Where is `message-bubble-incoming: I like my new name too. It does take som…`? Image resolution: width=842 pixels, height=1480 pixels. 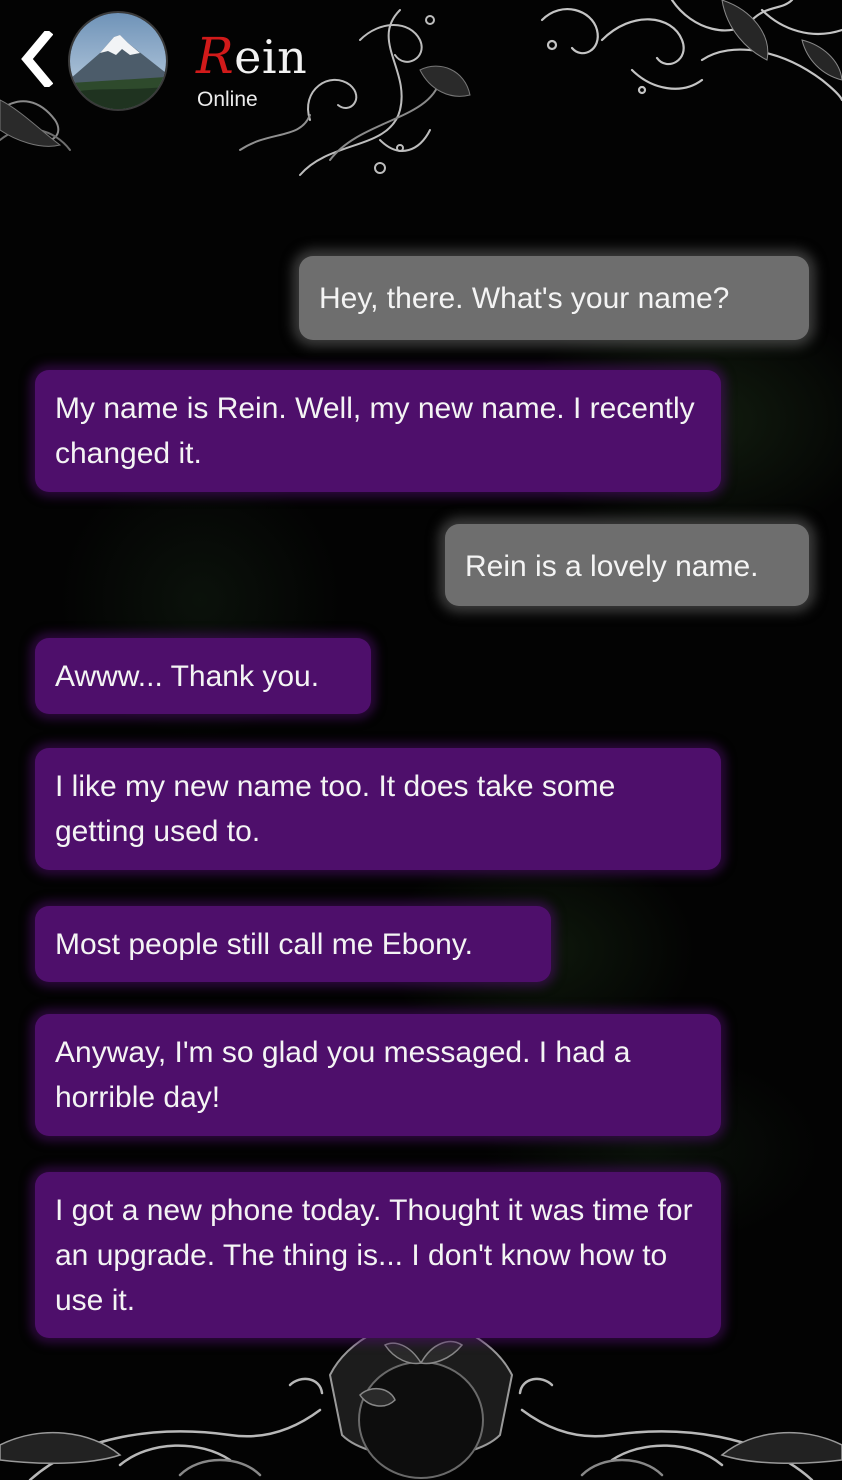
message-bubble-incoming: I like my new name too. It does take som… is located at coordinates (378, 809).